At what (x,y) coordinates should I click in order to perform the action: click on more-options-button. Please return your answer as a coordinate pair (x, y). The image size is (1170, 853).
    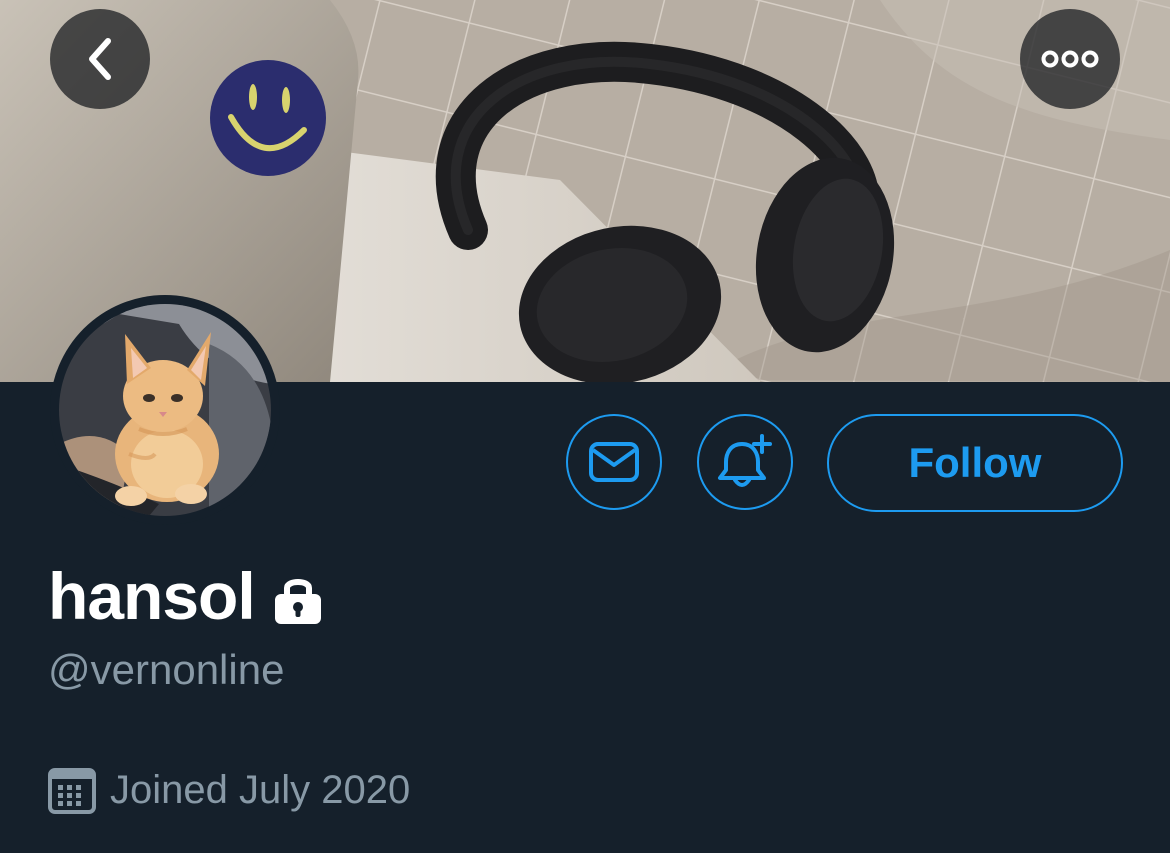
    Looking at the image, I should click on (1070, 59).